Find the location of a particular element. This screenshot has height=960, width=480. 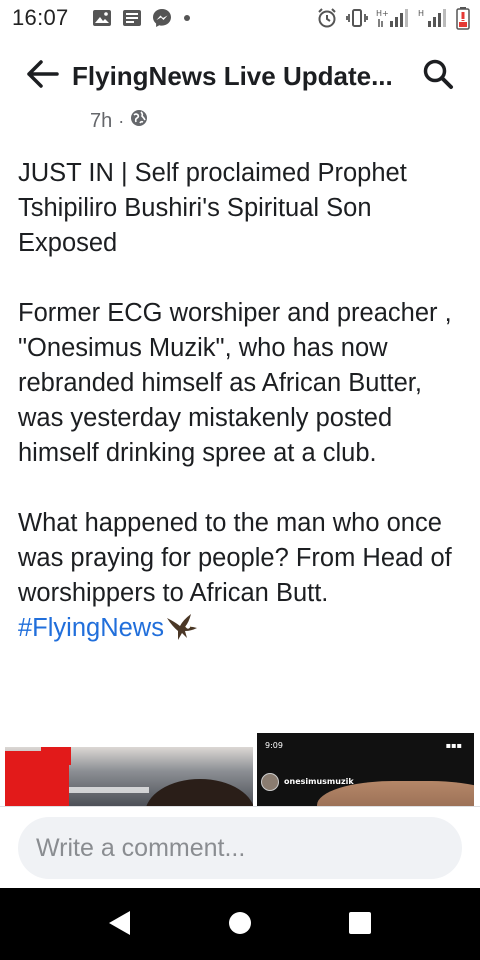

net-label-1: H+ is located at coordinates (382, 13).